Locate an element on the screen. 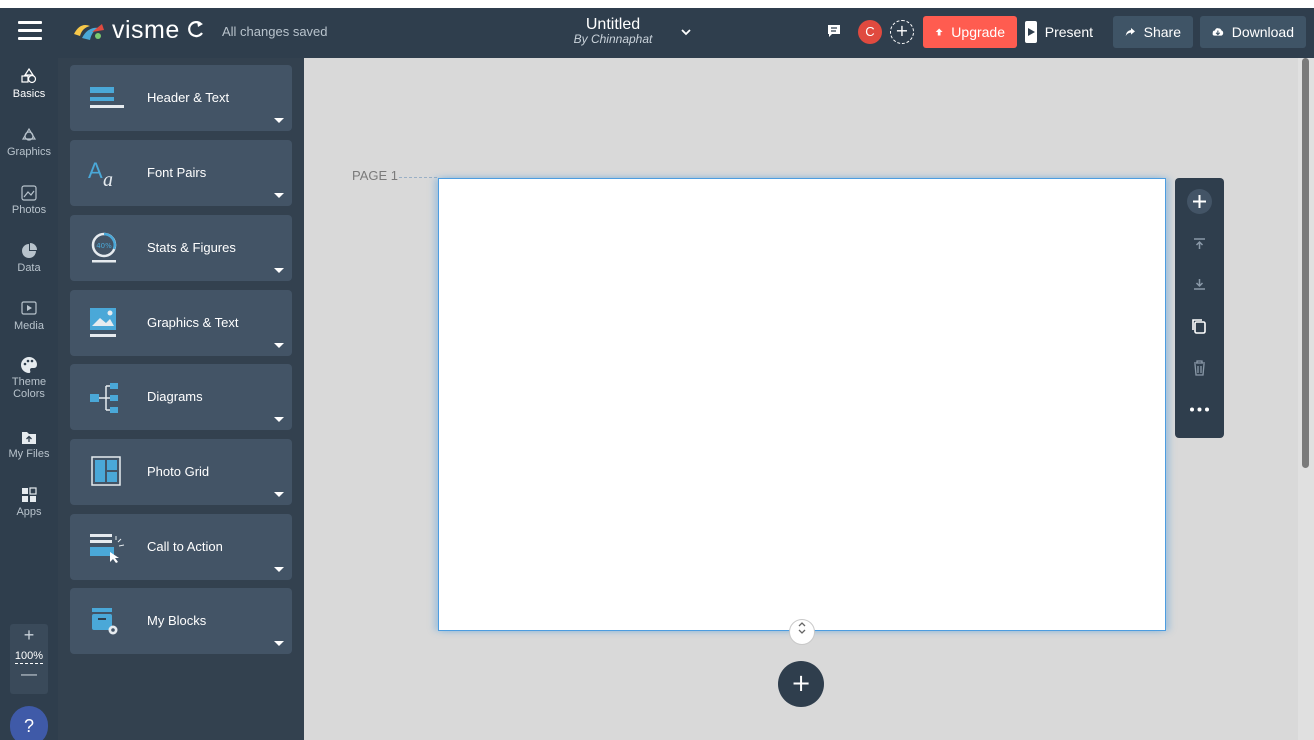 This screenshot has height=740, width=1314. rail-item-apps: Apps is located at coordinates (29, 502).